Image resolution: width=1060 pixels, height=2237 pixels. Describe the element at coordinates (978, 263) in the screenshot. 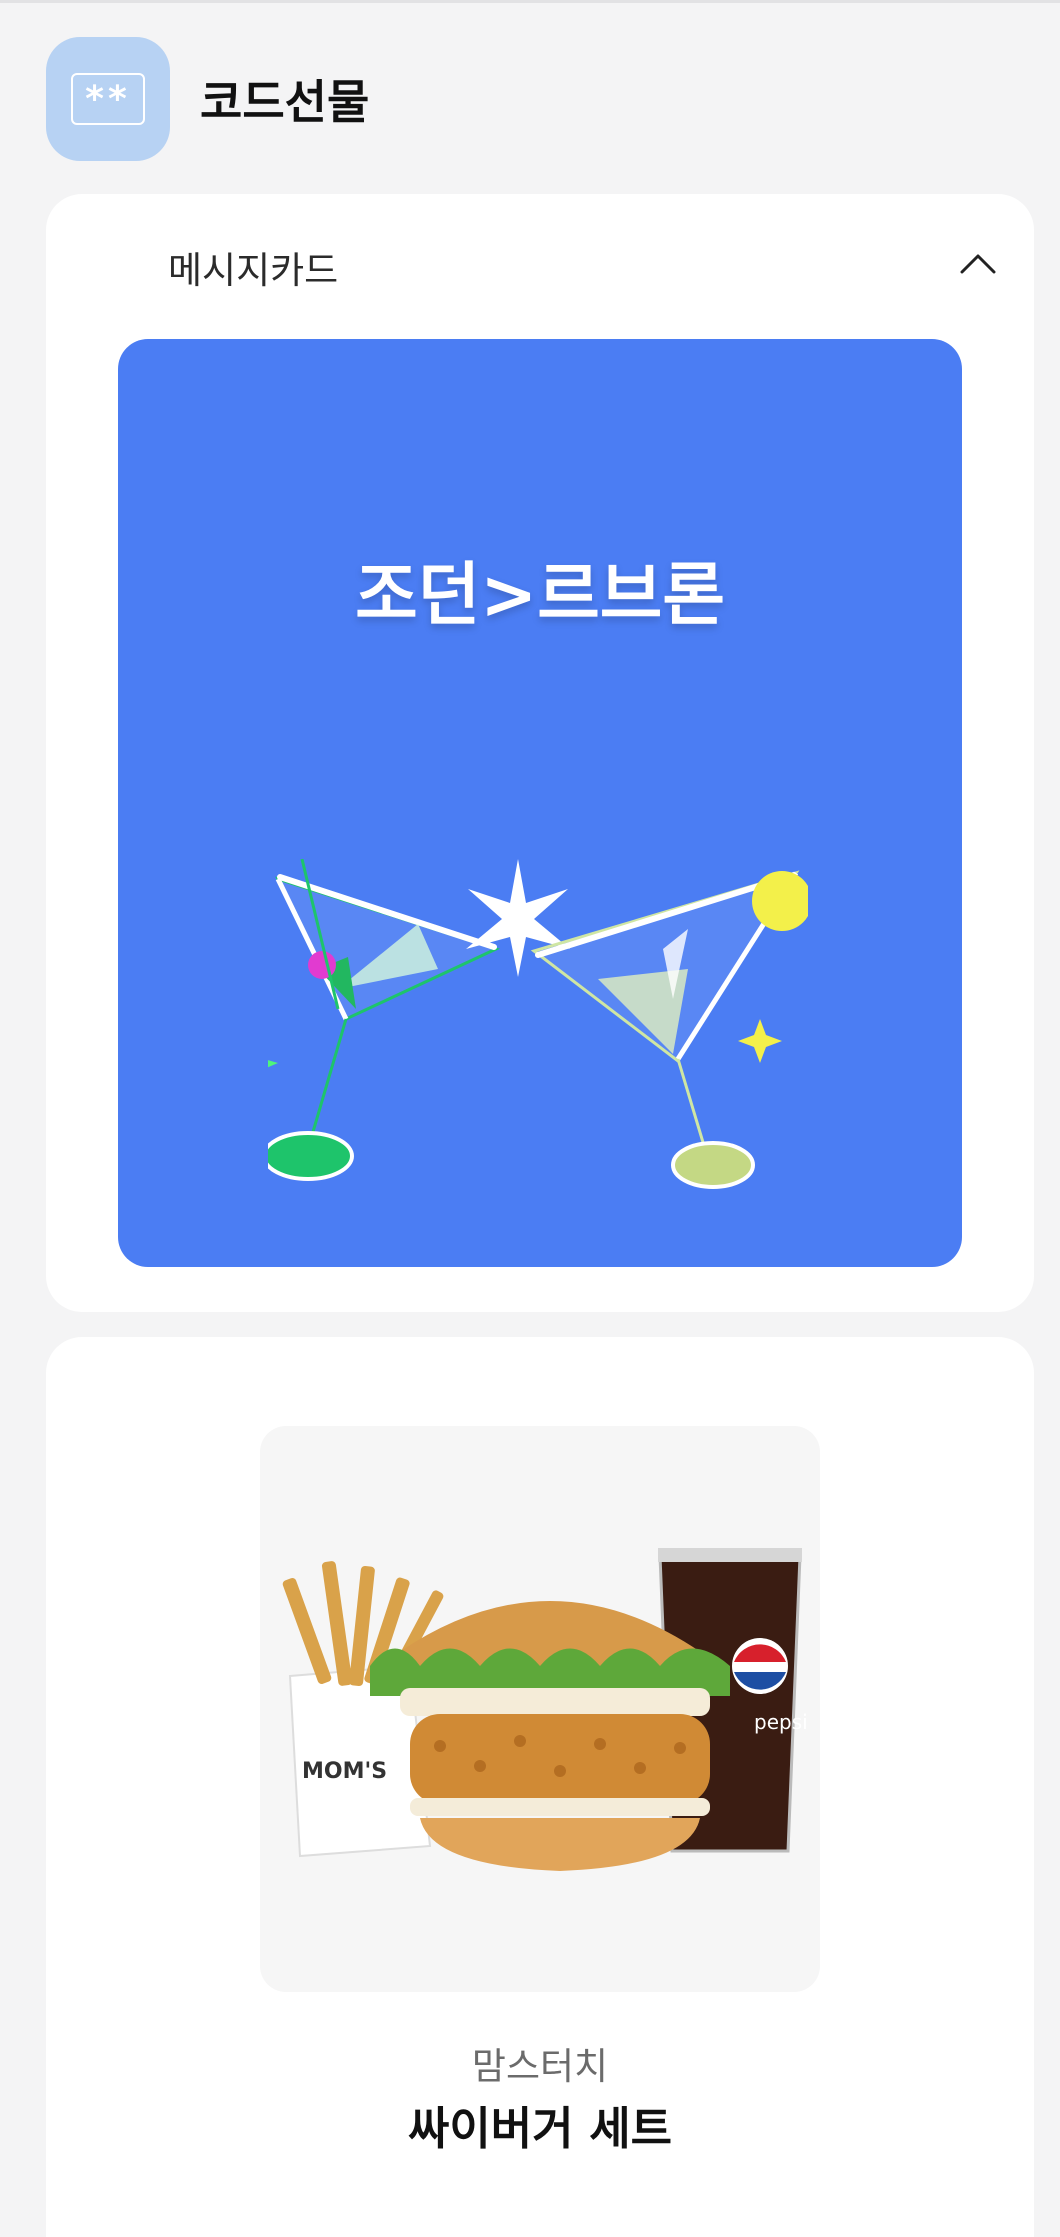

I see `chevron-up-icon` at that location.